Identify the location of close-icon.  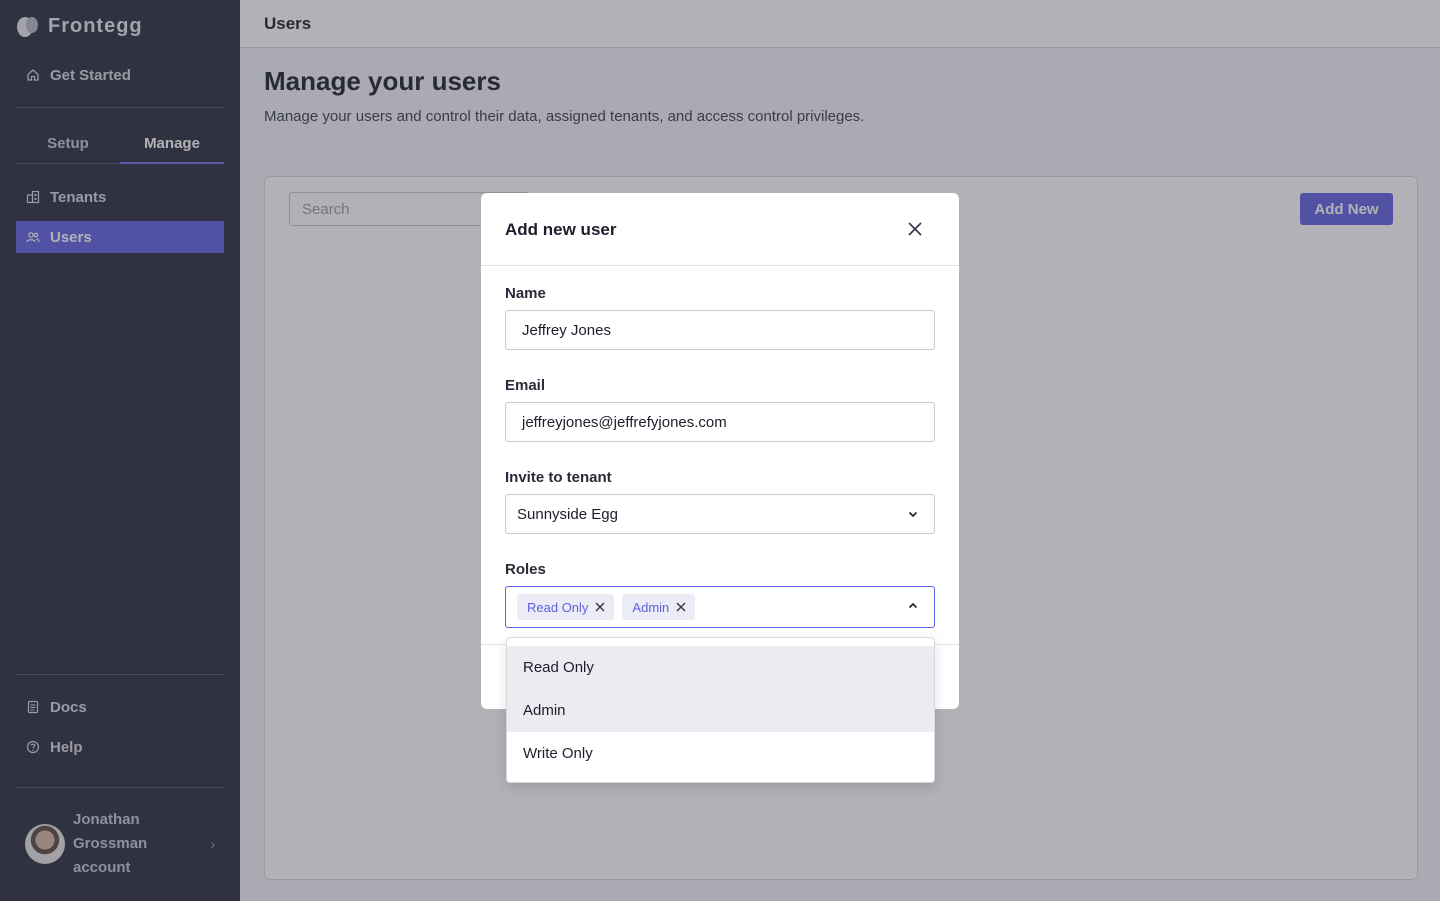
(915, 229).